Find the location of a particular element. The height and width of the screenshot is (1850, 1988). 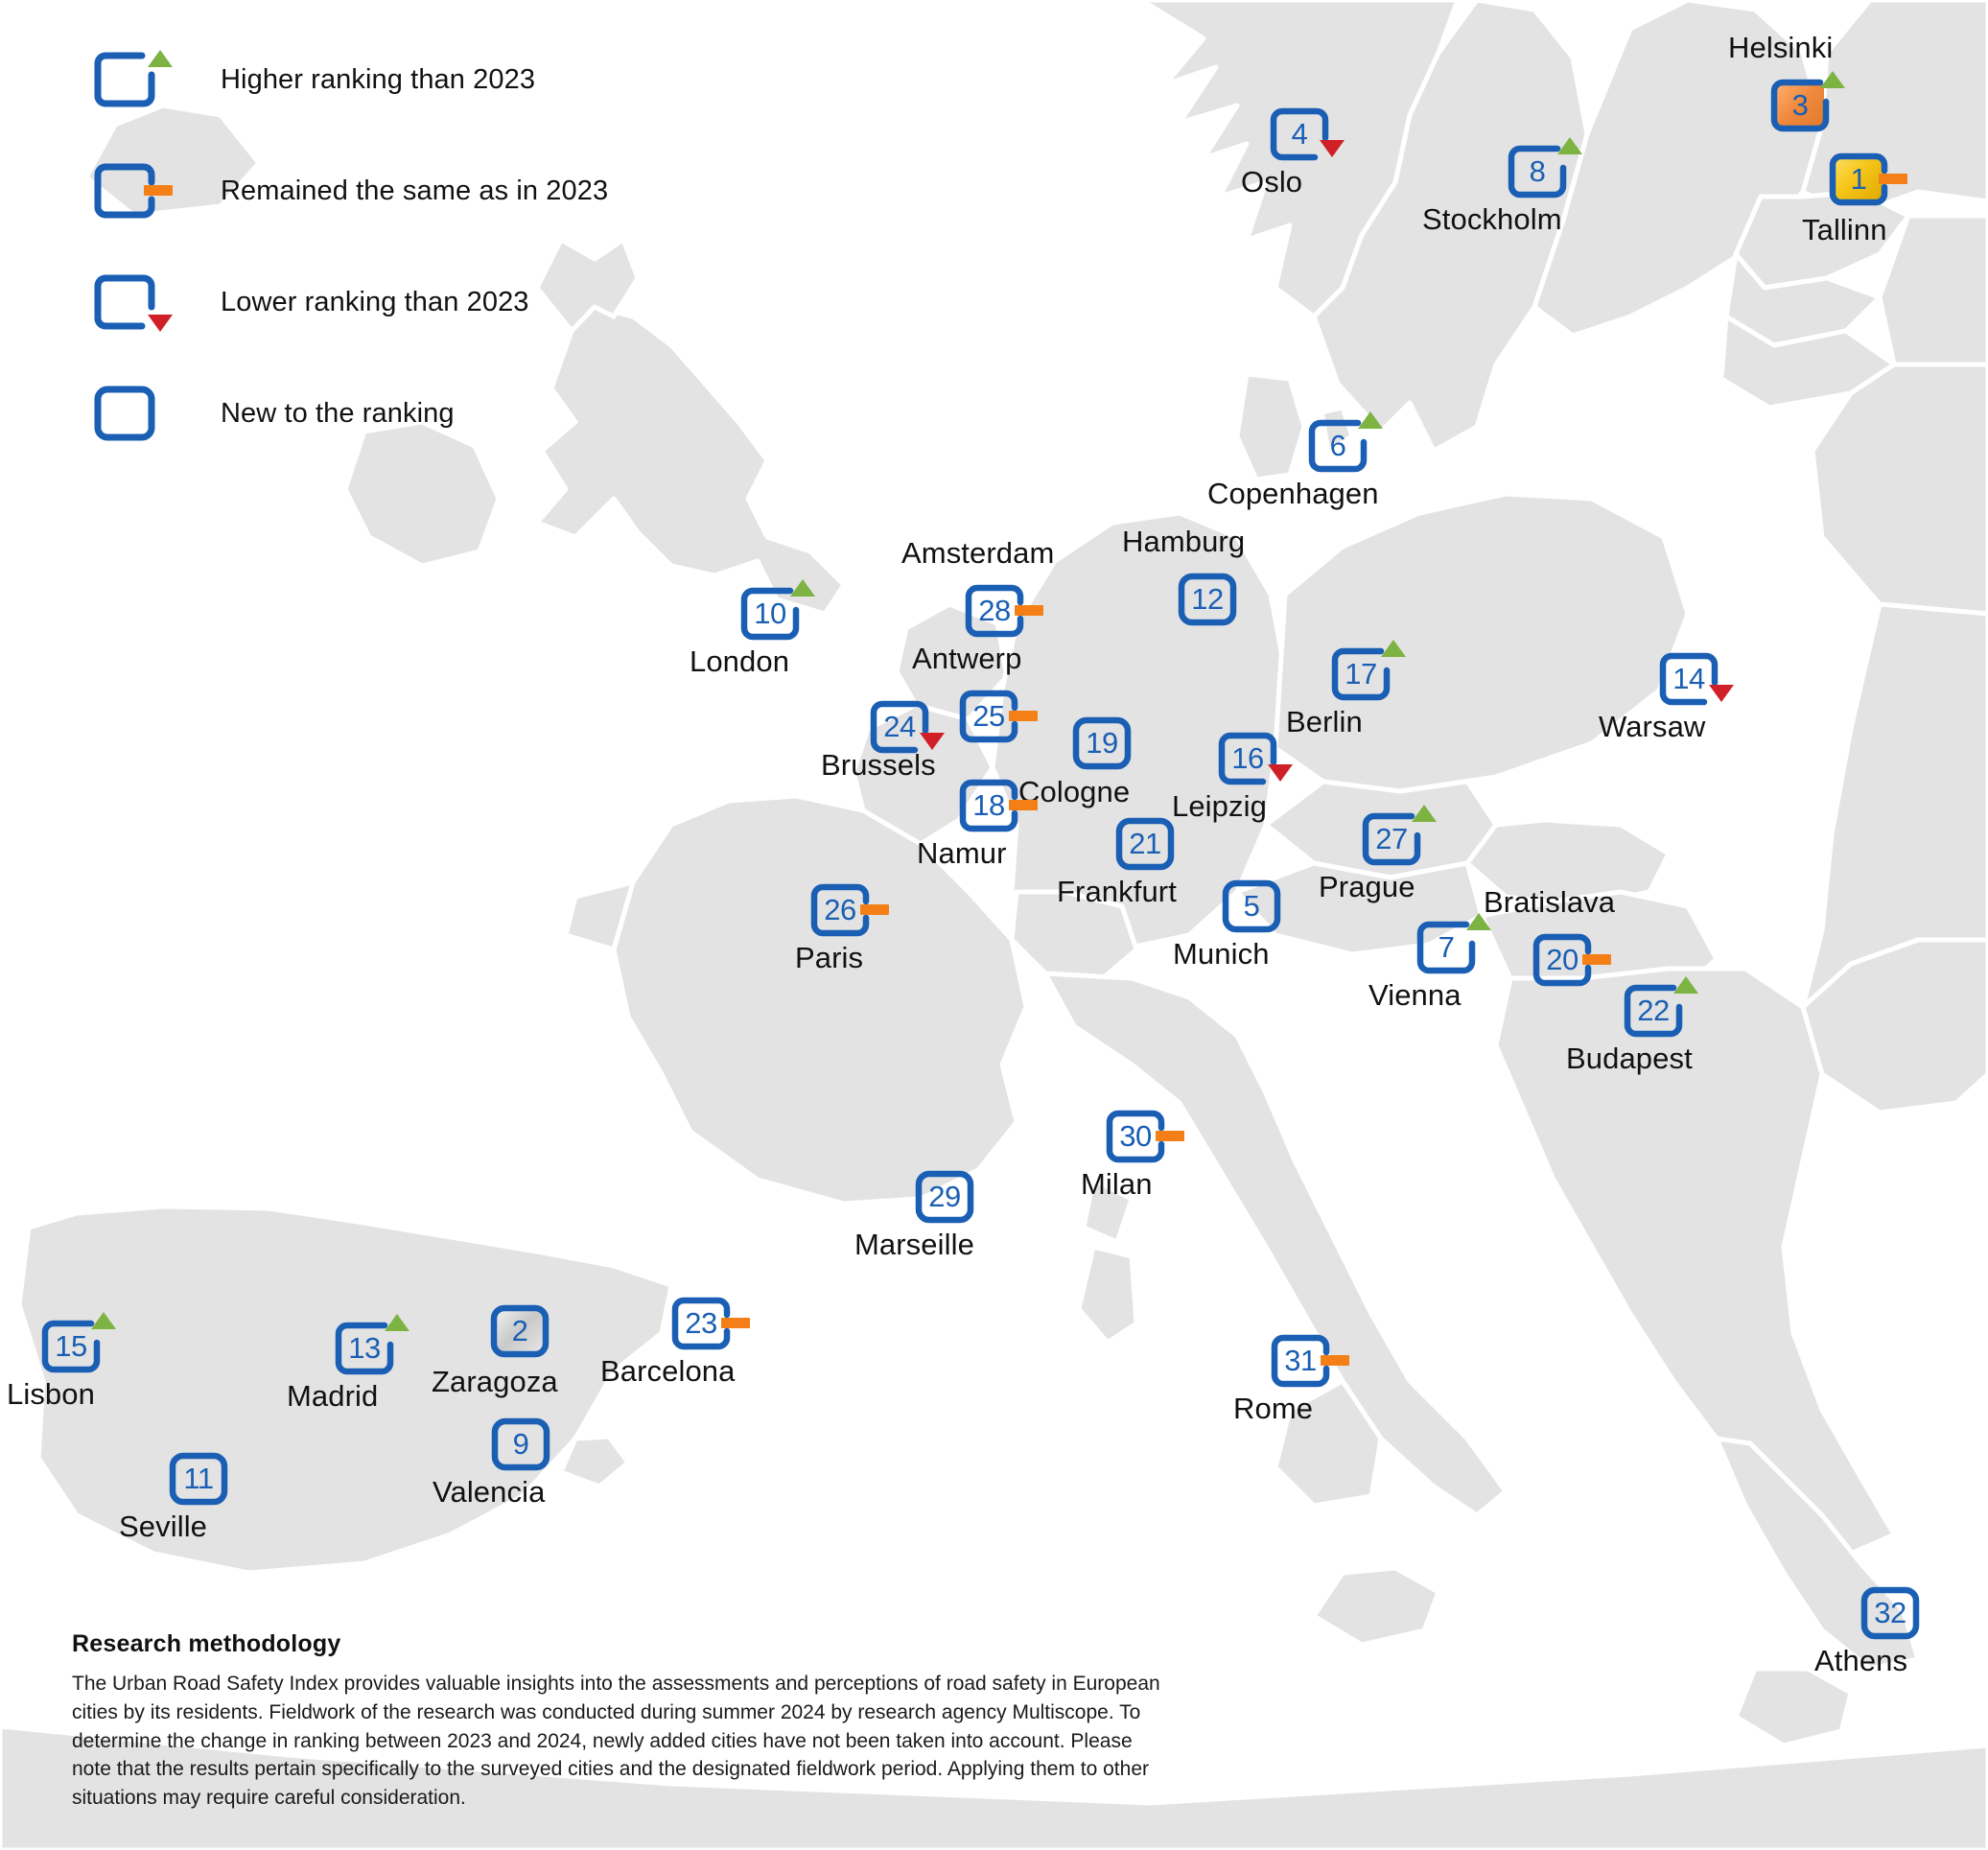

rank-badge: 12 is located at coordinates (1208, 598).